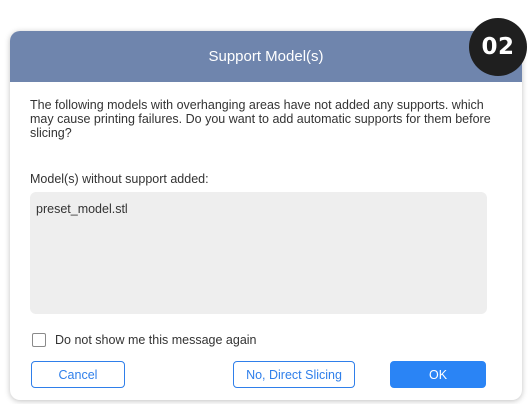 The height and width of the screenshot is (404, 530). What do you see at coordinates (156, 340) in the screenshot?
I see `dont-show-again-label: Do not show me this message again` at bounding box center [156, 340].